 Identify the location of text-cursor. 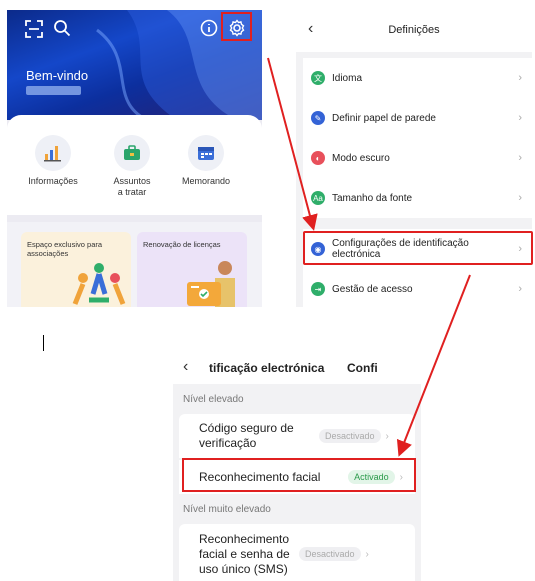
(43, 343).